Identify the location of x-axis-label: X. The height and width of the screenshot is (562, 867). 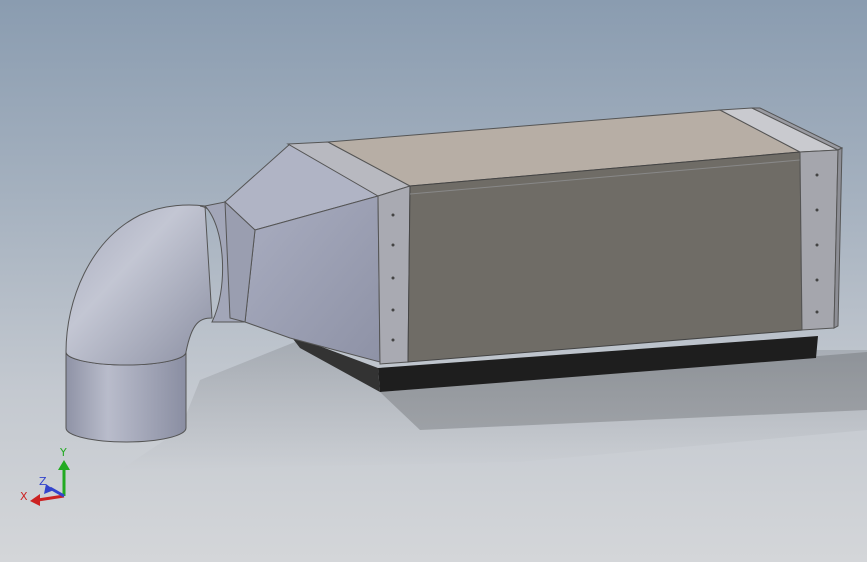
(24, 496).